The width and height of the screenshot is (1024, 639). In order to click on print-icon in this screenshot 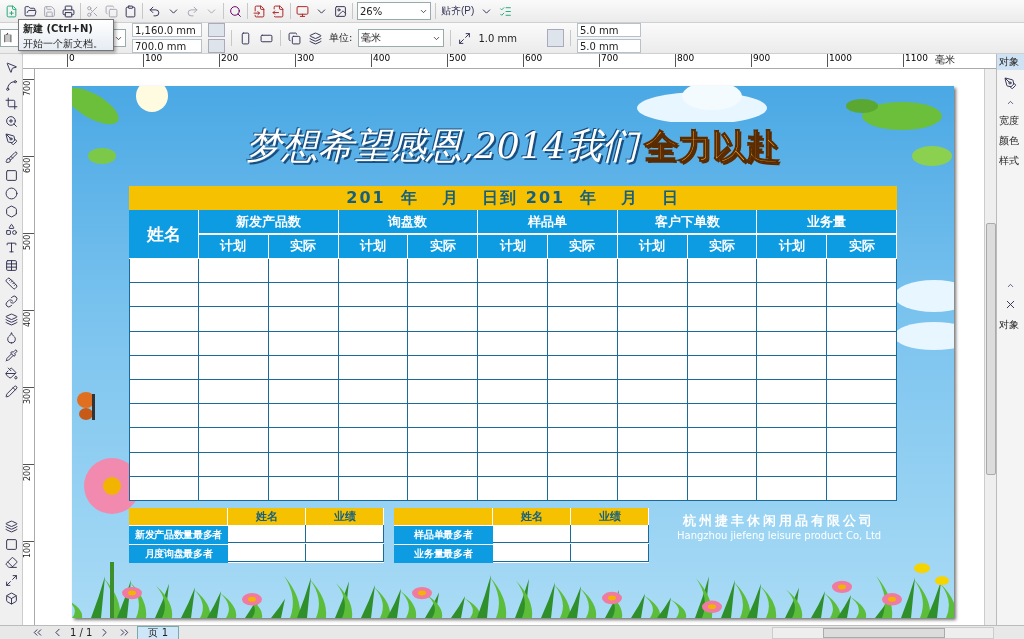, I will do `click(68, 11)`.